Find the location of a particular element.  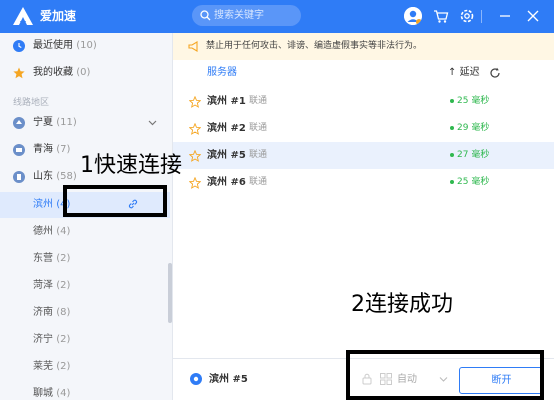

sidebar-city-label: 聊城 is located at coordinates (43, 393).